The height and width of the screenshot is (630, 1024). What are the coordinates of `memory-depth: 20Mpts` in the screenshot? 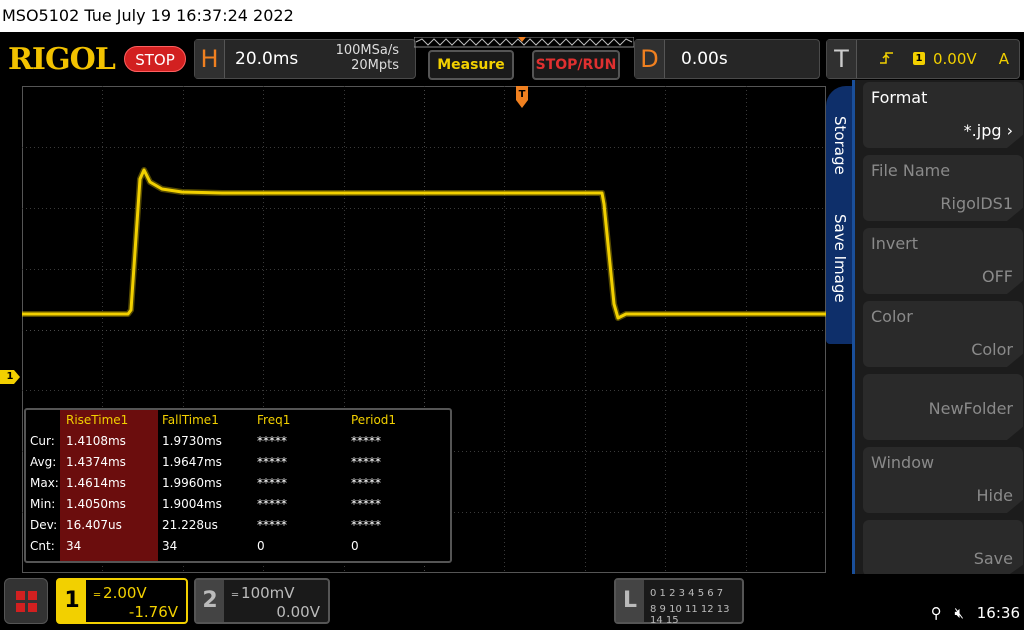 It's located at (375, 65).